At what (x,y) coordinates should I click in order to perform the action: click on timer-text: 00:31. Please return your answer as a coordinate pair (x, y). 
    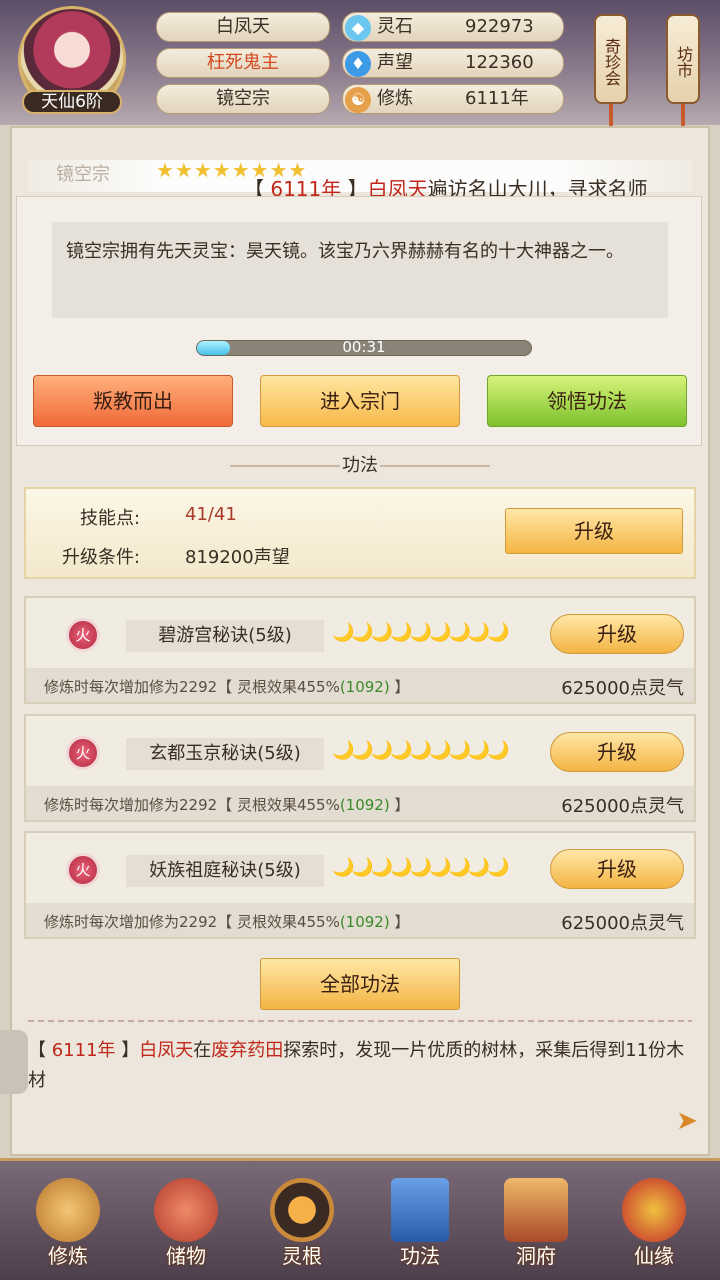
    Looking at the image, I should click on (364, 347).